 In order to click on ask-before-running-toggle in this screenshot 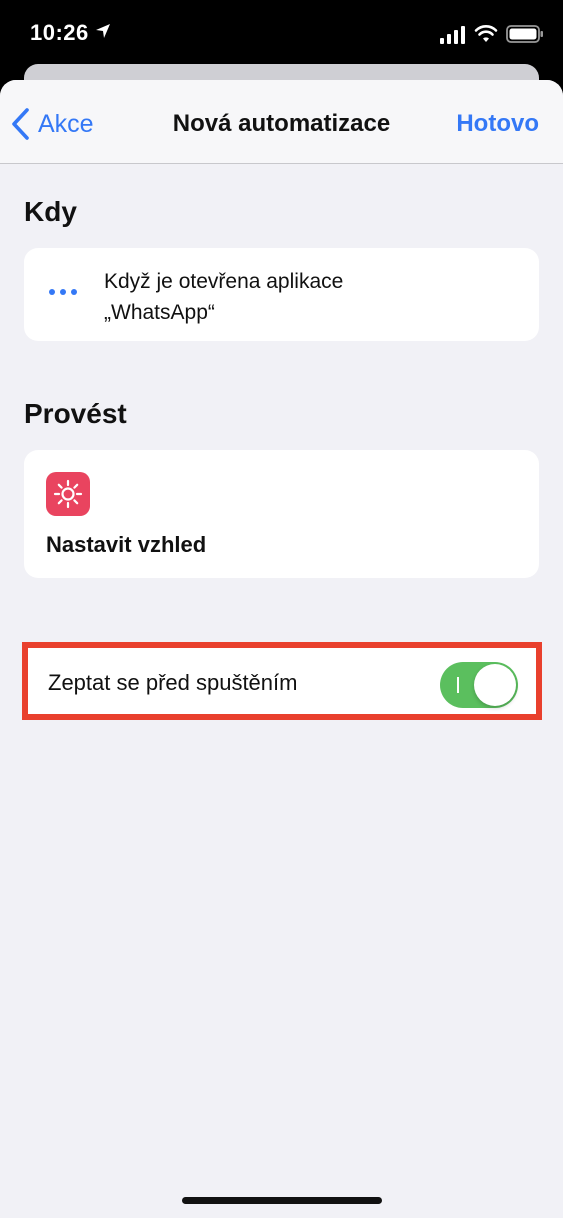, I will do `click(479, 685)`.